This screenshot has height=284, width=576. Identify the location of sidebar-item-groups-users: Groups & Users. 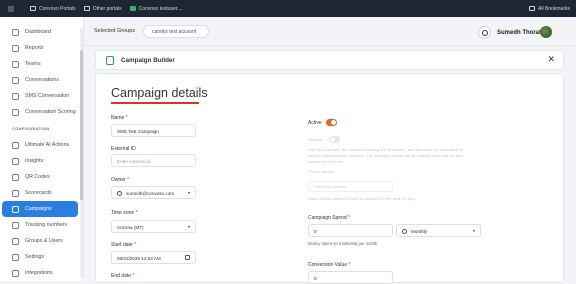
(40, 241).